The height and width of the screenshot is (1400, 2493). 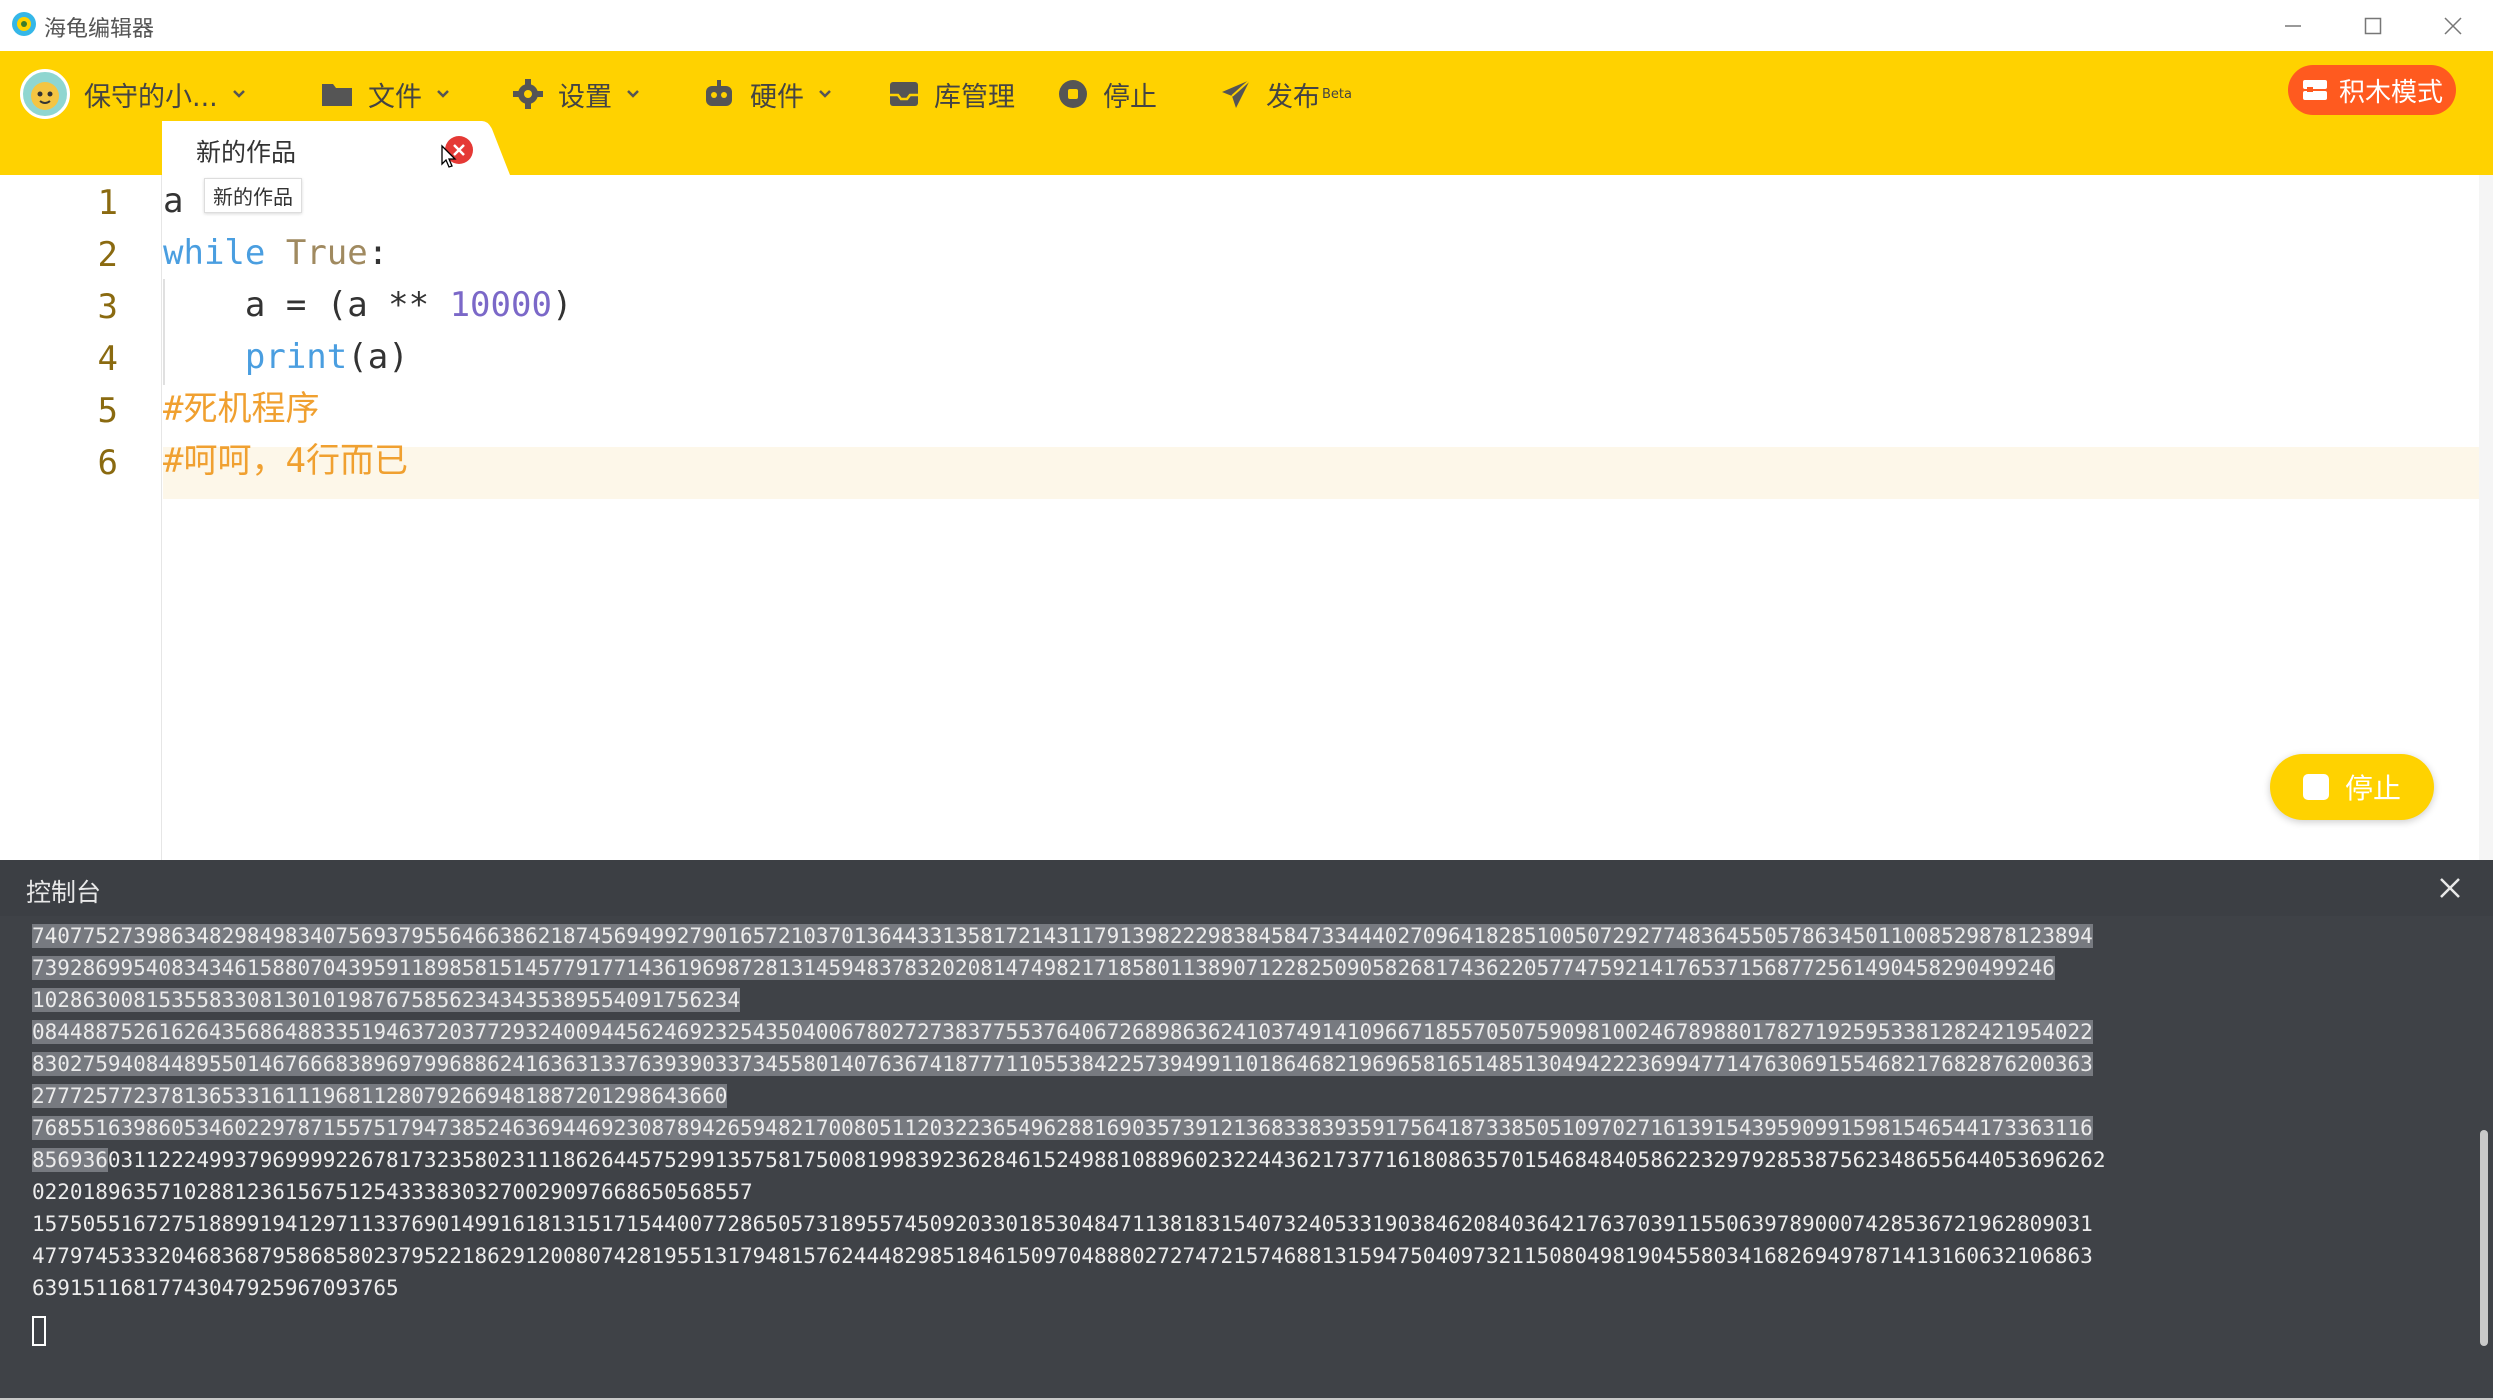 What do you see at coordinates (378, 357) in the screenshot?
I see `code-token: (a)` at bounding box center [378, 357].